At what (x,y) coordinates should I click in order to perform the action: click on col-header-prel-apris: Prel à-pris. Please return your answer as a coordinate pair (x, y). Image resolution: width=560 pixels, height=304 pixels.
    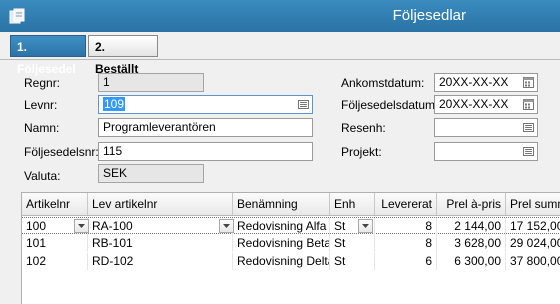
    Looking at the image, I should click on (471, 204).